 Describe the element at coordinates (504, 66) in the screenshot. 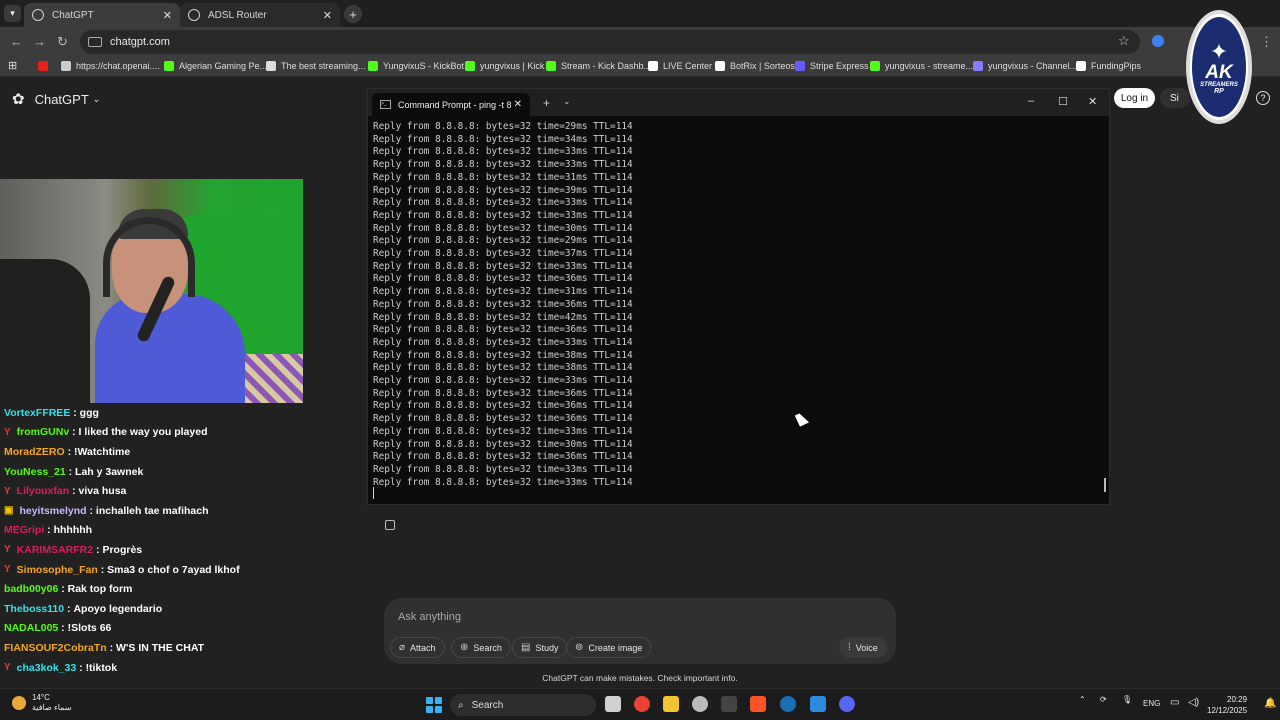

I see `bookmark-item: yungvixus | Kick` at that location.